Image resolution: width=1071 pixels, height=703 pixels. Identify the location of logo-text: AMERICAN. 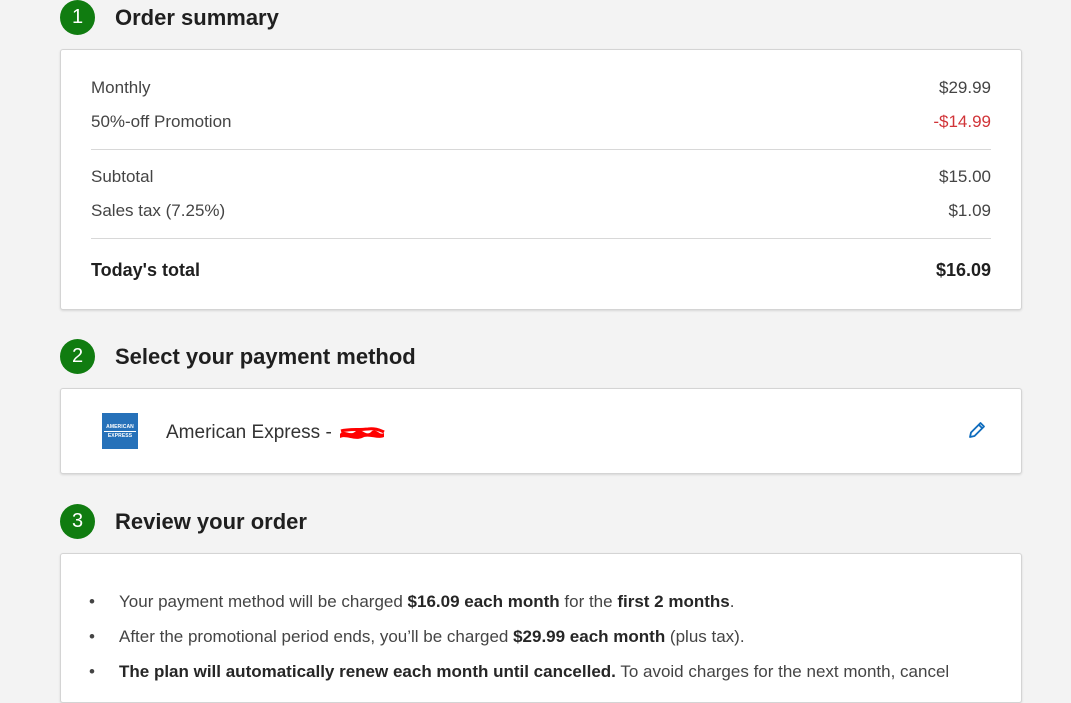
(120, 426).